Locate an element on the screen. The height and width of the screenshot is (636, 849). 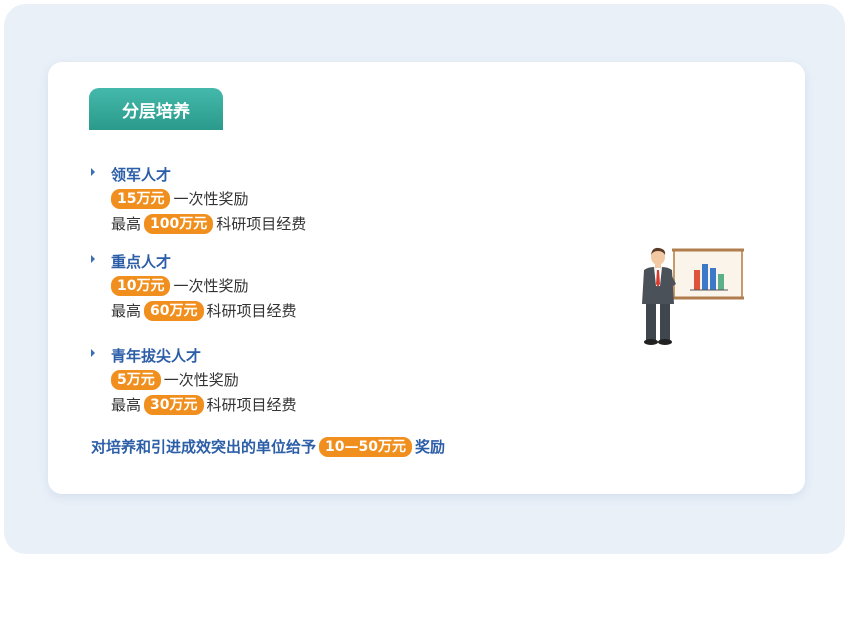
unit-reward-statement: 对培养和引进成效突出的单位给予 10—50万元 奖励 is located at coordinates (268, 446).